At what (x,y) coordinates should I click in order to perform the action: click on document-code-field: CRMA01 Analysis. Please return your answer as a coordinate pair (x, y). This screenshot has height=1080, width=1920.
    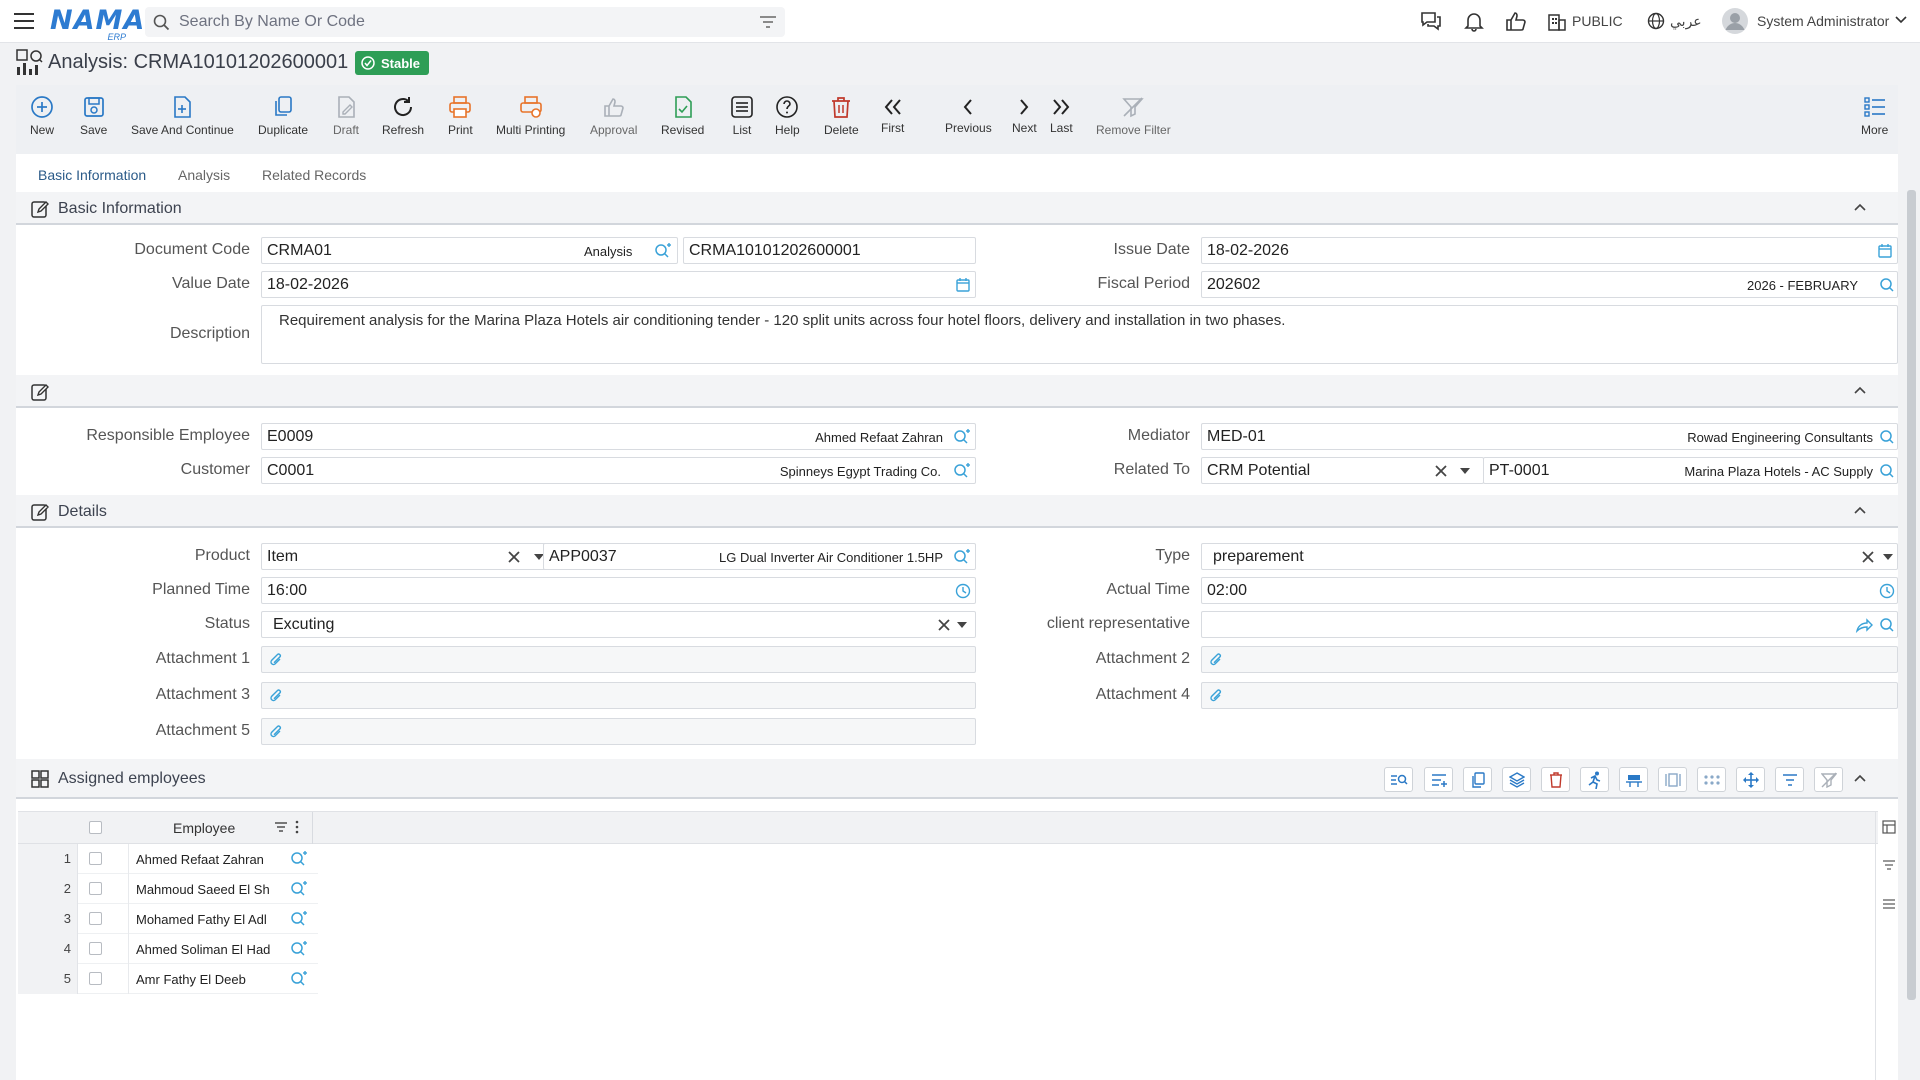
    Looking at the image, I should click on (469, 250).